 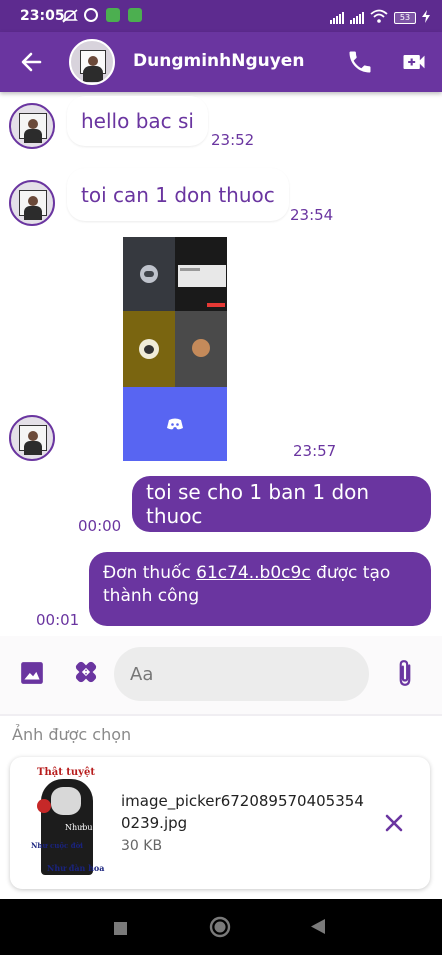 I want to click on contact-name: DungminhNguyen, so click(x=218, y=61).